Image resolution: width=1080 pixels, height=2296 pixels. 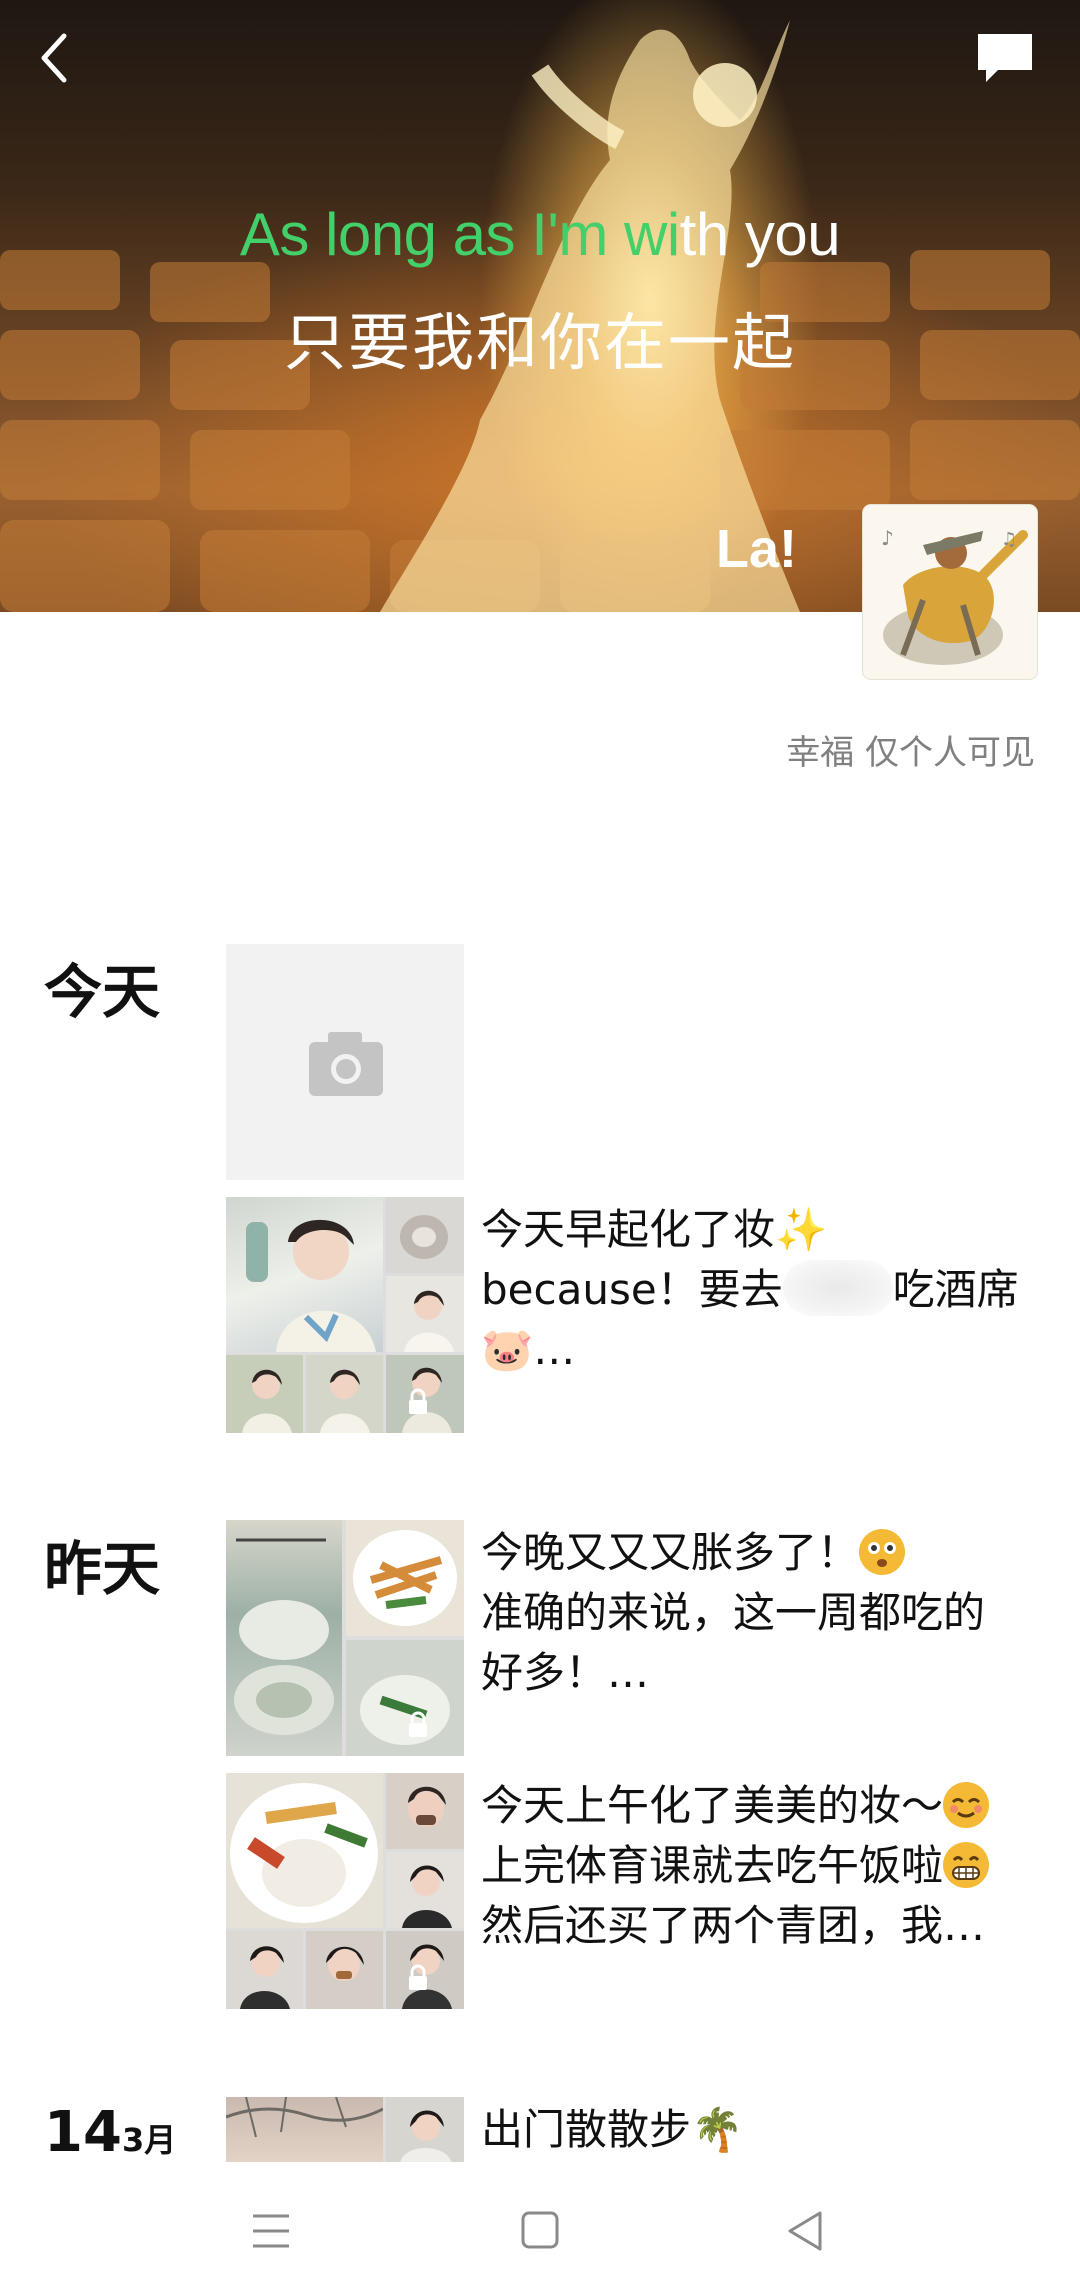 What do you see at coordinates (807, 2231) in the screenshot?
I see `back-triangle-icon` at bounding box center [807, 2231].